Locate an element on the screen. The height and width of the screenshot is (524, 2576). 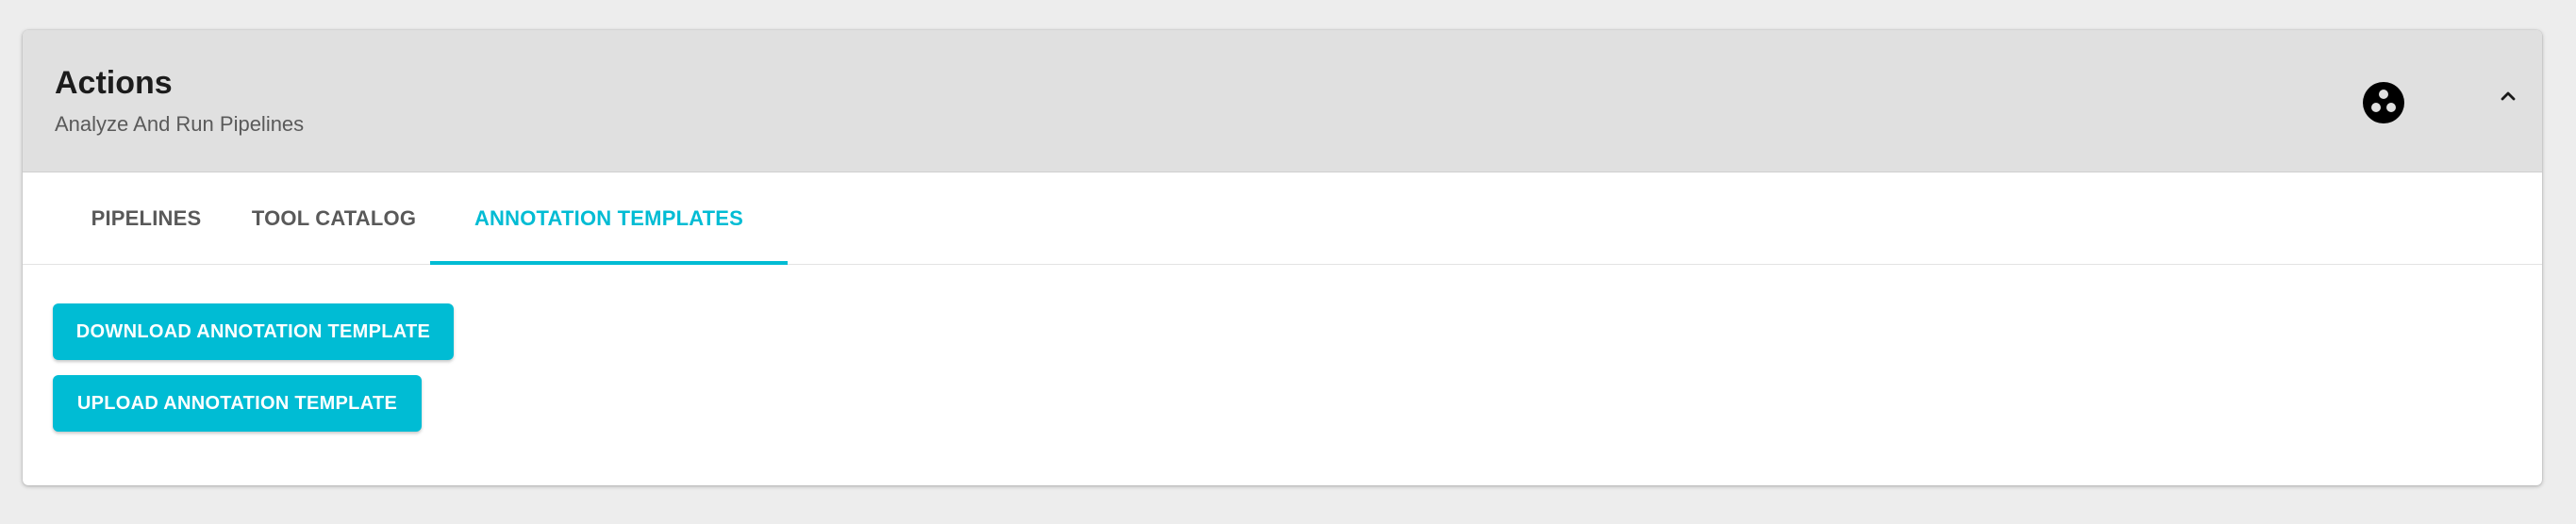
active-tab-indicator is located at coordinates (609, 263).